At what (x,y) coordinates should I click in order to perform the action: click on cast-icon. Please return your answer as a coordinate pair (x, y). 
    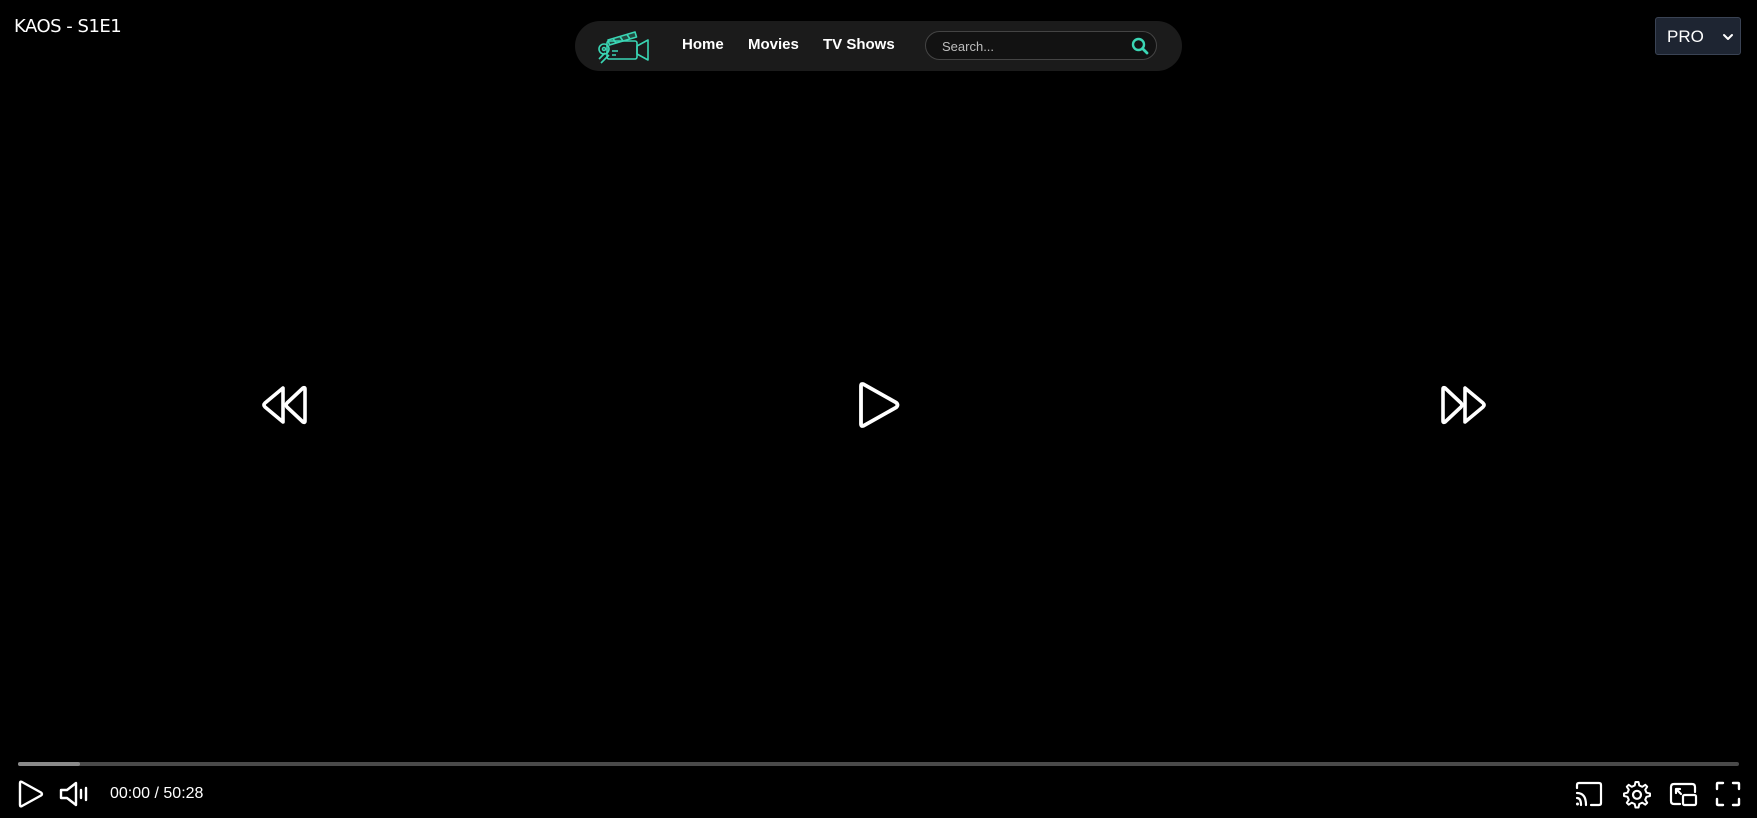
    Looking at the image, I should click on (1589, 794).